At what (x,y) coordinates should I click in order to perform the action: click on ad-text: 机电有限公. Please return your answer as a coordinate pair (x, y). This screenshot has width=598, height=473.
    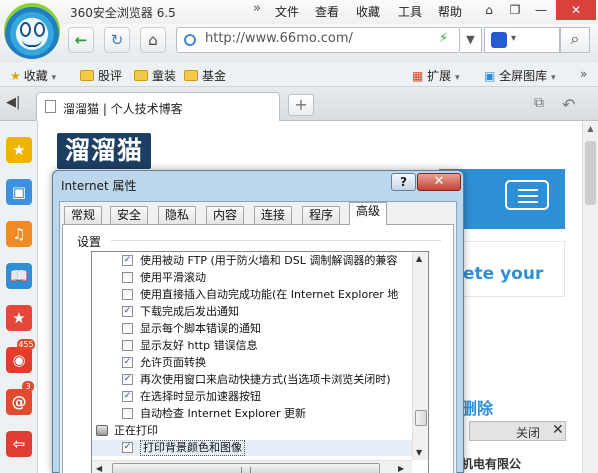
    Looking at the image, I should click on (491, 463).